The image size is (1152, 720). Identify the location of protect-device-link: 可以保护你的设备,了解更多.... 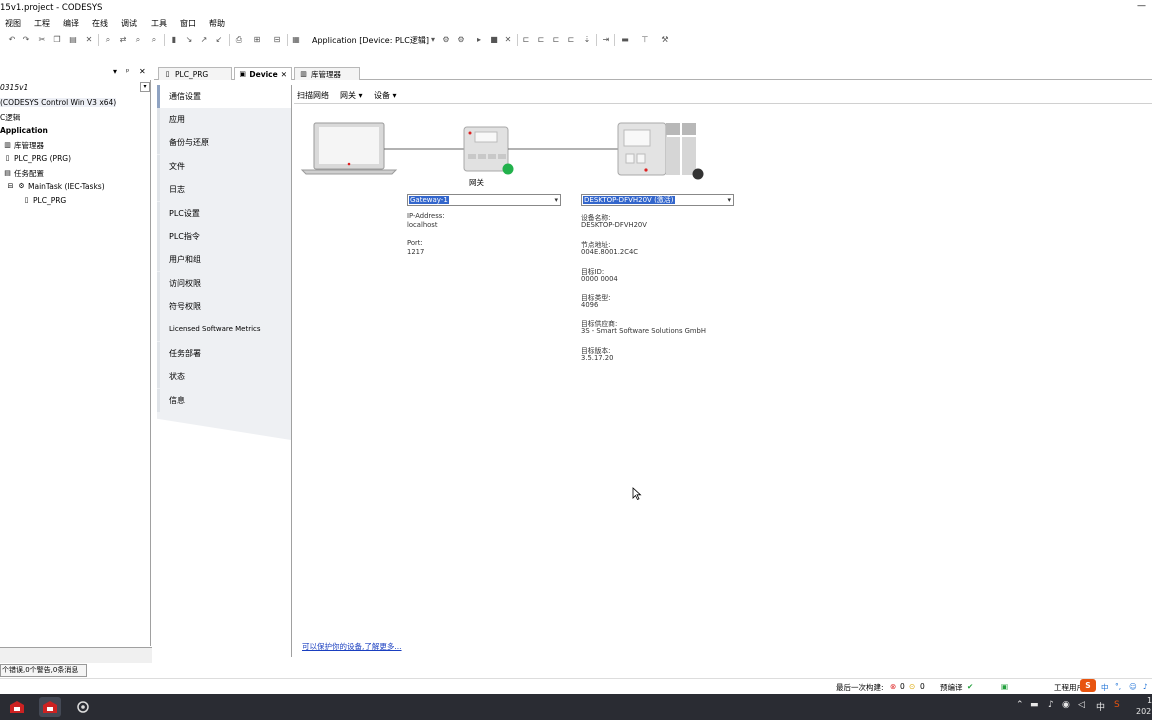
(352, 646).